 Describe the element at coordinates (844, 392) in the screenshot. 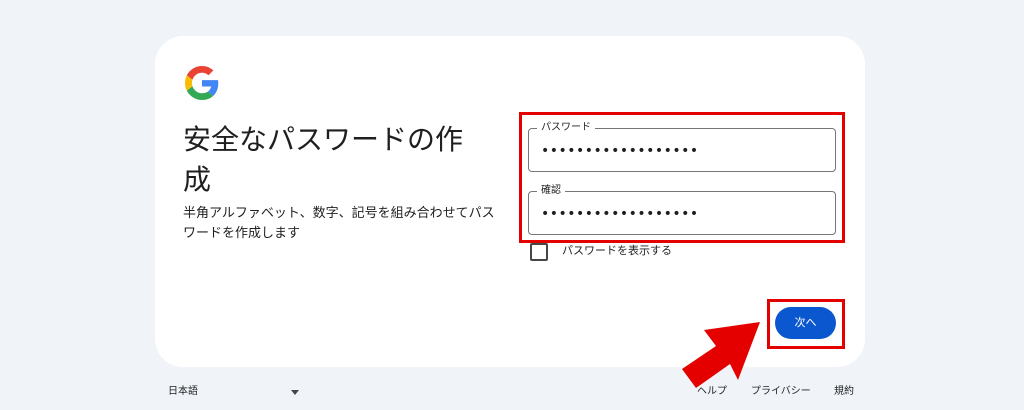

I see `terms-link: 規約` at that location.